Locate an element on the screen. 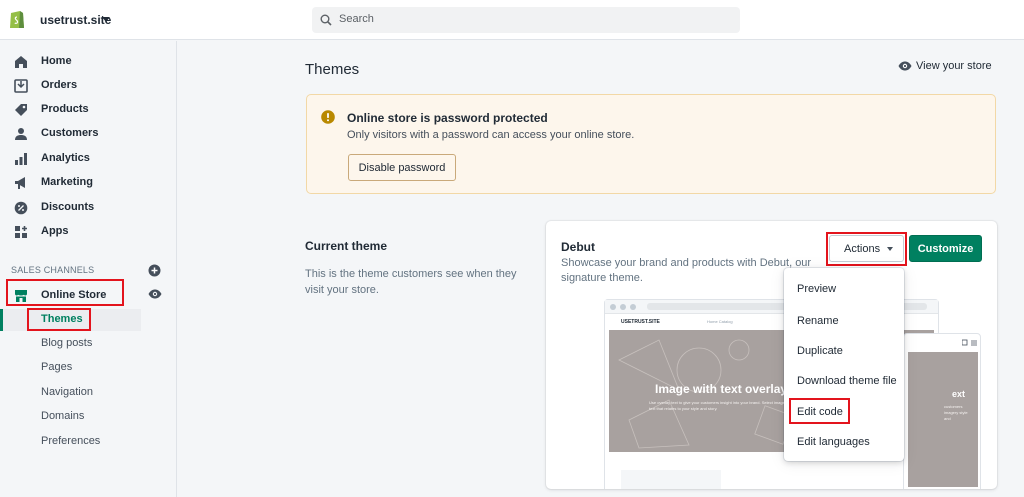  menu-item-duplicate: Duplicate is located at coordinates (844, 350).